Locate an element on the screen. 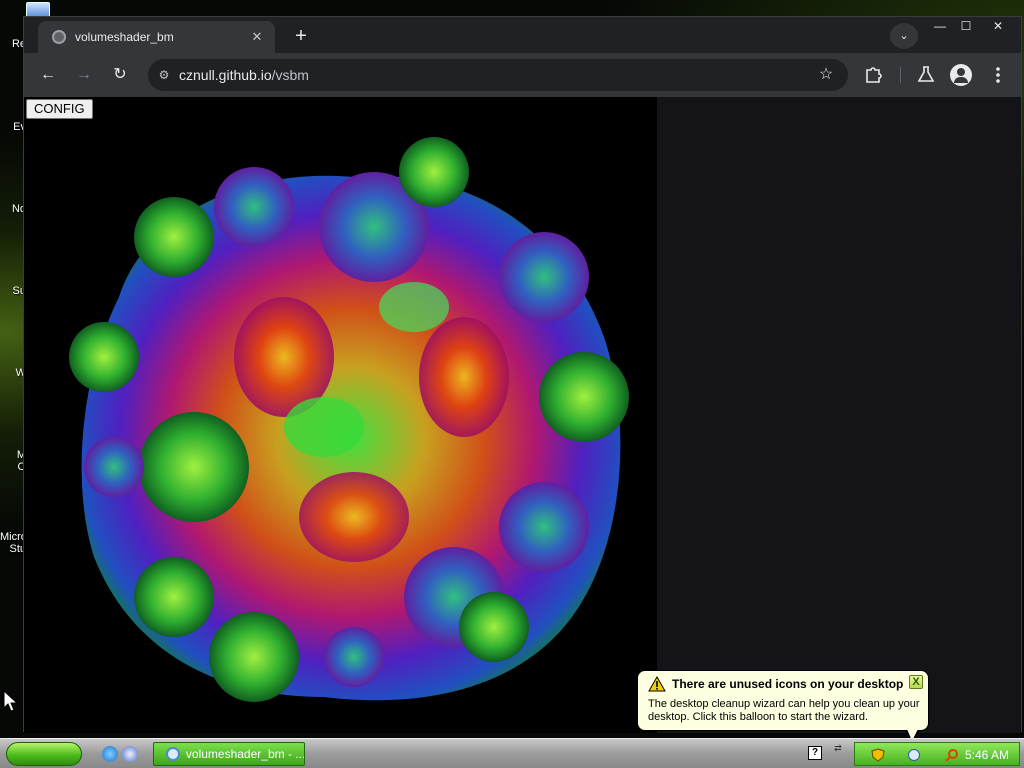 The image size is (1024, 768). minimize-button: — is located at coordinates (940, 26).